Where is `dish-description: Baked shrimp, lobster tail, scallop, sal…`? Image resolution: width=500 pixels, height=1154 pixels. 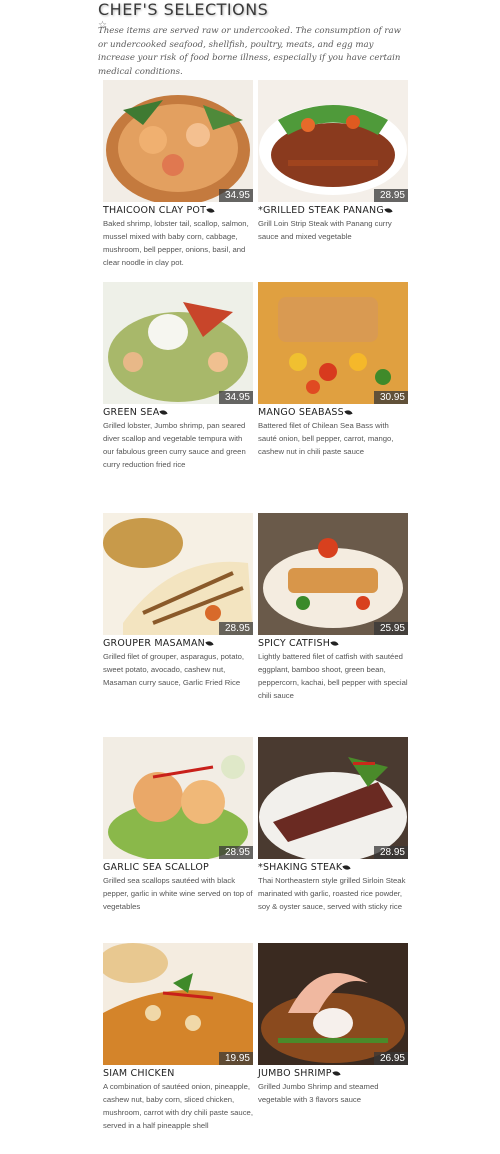
dish-description: Baked shrimp, lobster tail, scallop, sal… is located at coordinates (176, 243).